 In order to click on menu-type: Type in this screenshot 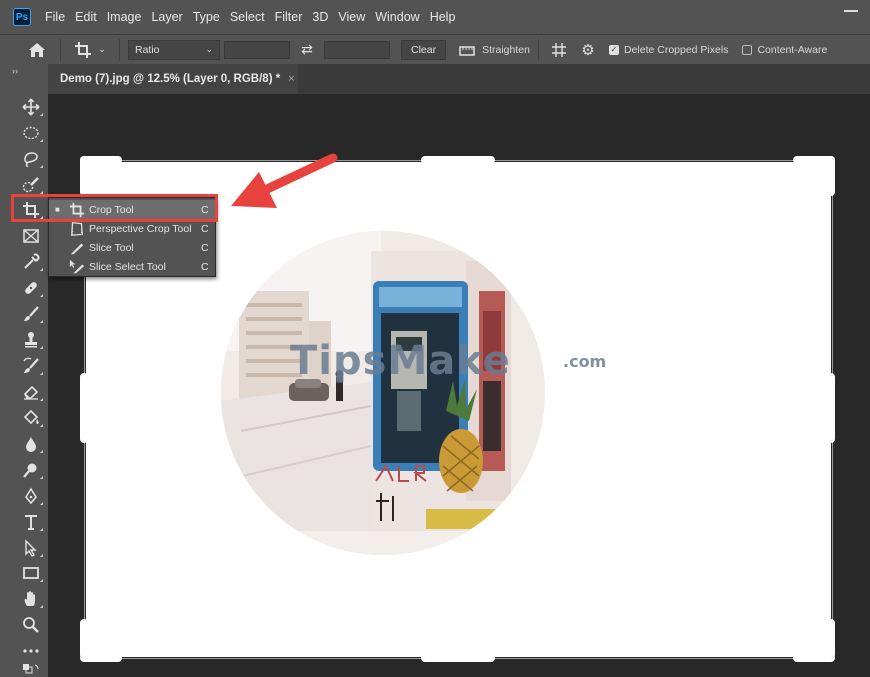, I will do `click(206, 17)`.